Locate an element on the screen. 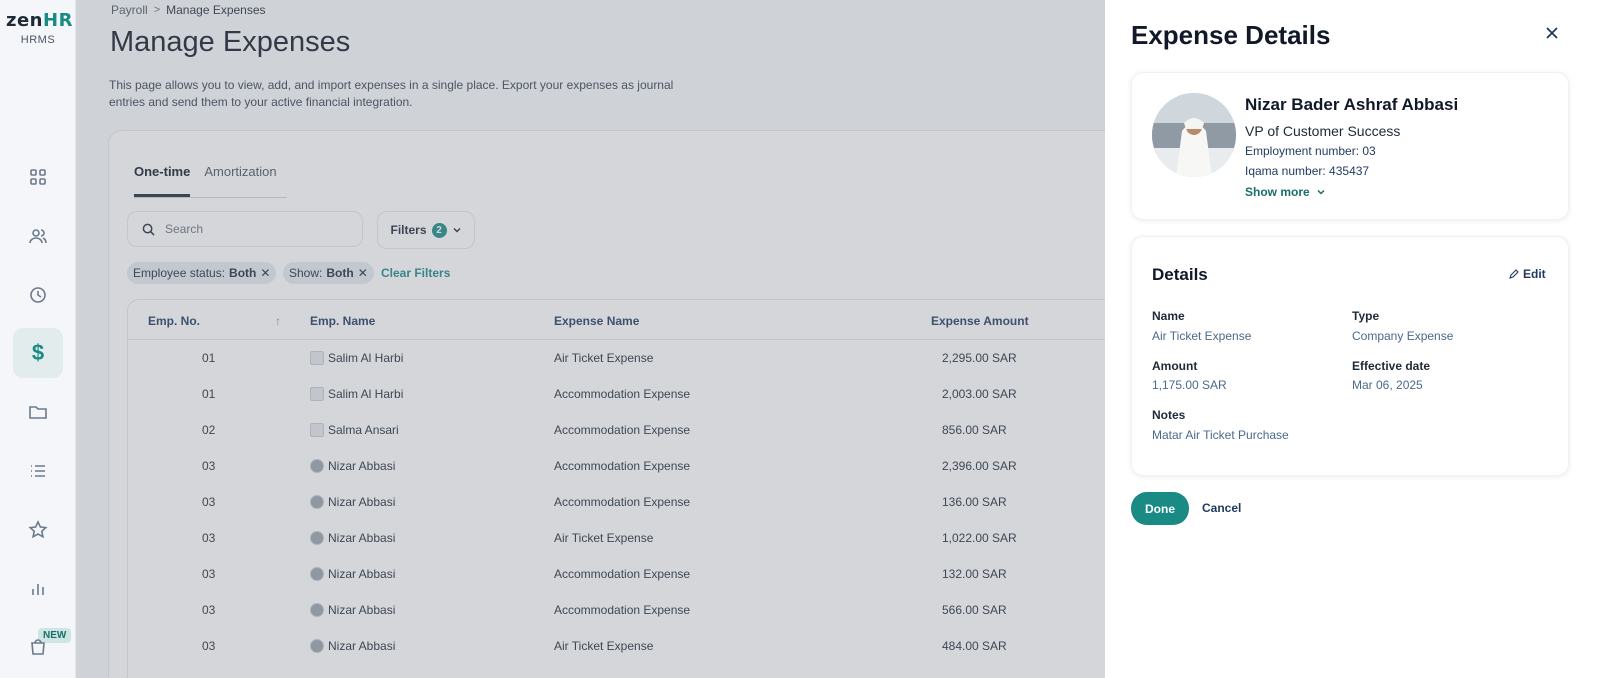 The image size is (1600, 678). logo-text: zen is located at coordinates (24, 20).